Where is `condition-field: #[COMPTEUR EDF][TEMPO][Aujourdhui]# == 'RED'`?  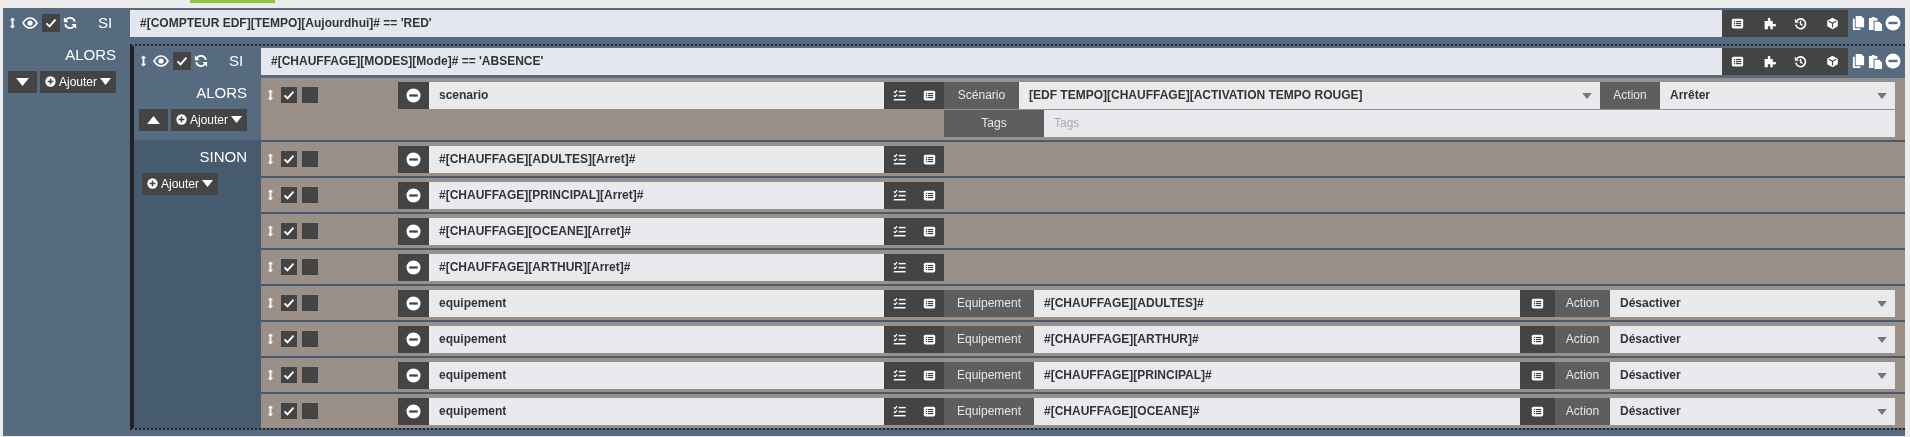
condition-field: #[COMPTEUR EDF][TEMPO][Aujourdhui]# == 'RED' is located at coordinates (926, 23).